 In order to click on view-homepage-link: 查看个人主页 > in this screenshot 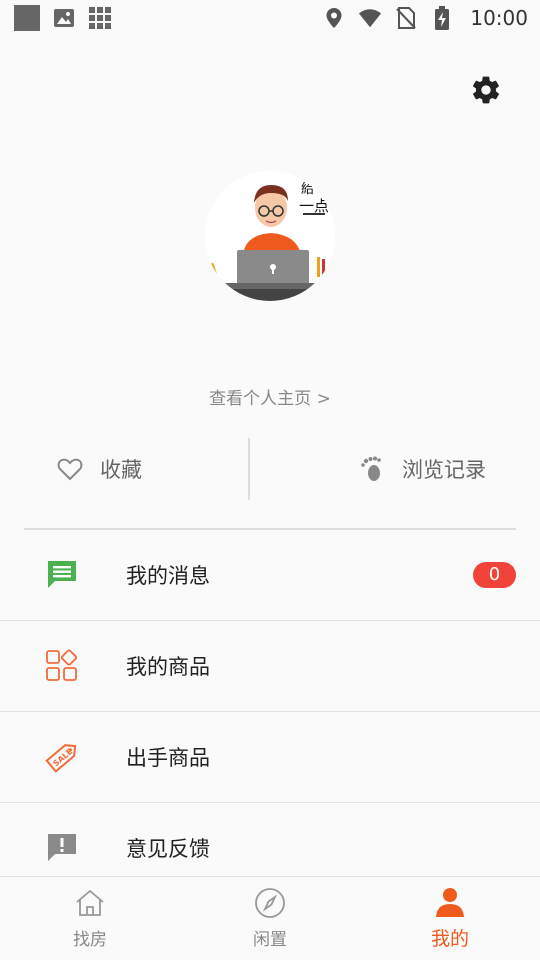, I will do `click(270, 396)`.